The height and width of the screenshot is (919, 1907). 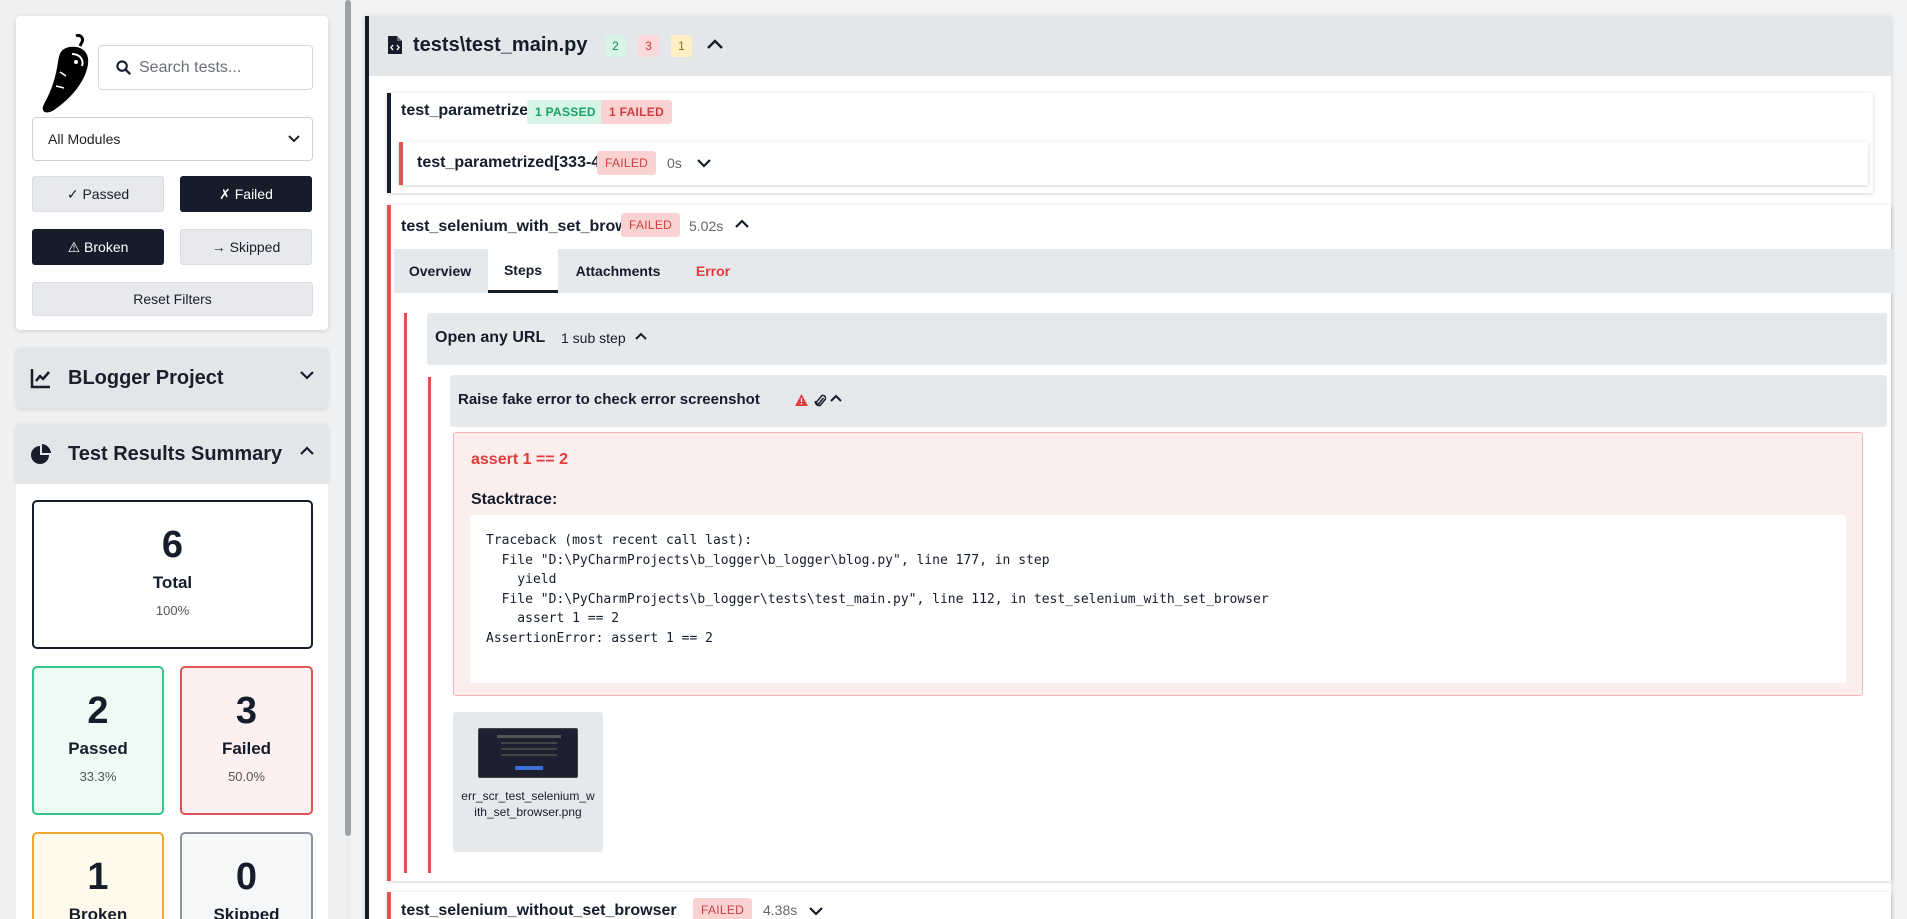 What do you see at coordinates (172, 610) in the screenshot?
I see `total-percent: 100%` at bounding box center [172, 610].